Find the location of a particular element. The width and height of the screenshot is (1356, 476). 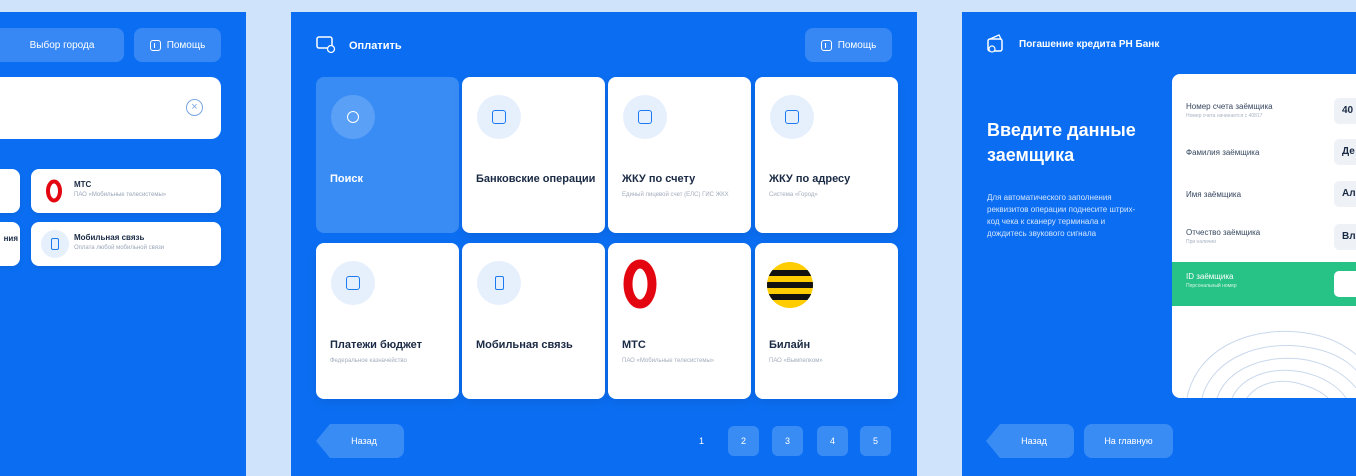

card-subtitle: ПАО «Мобильные телесистемы» is located at coordinates (120, 195).